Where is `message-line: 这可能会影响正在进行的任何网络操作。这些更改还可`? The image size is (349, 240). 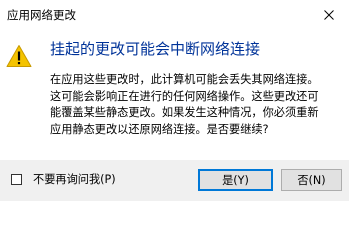 message-line: 这可能会影响正在进行的任何网络操作。这些更改还可 is located at coordinates (184, 96).